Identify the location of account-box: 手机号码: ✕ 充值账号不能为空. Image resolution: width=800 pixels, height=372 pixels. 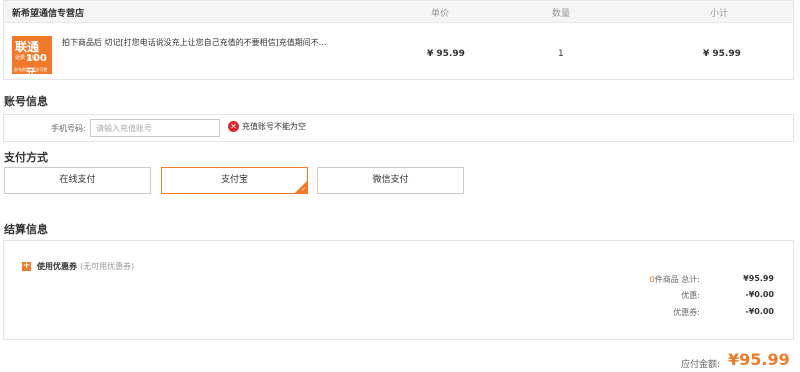
(398, 128).